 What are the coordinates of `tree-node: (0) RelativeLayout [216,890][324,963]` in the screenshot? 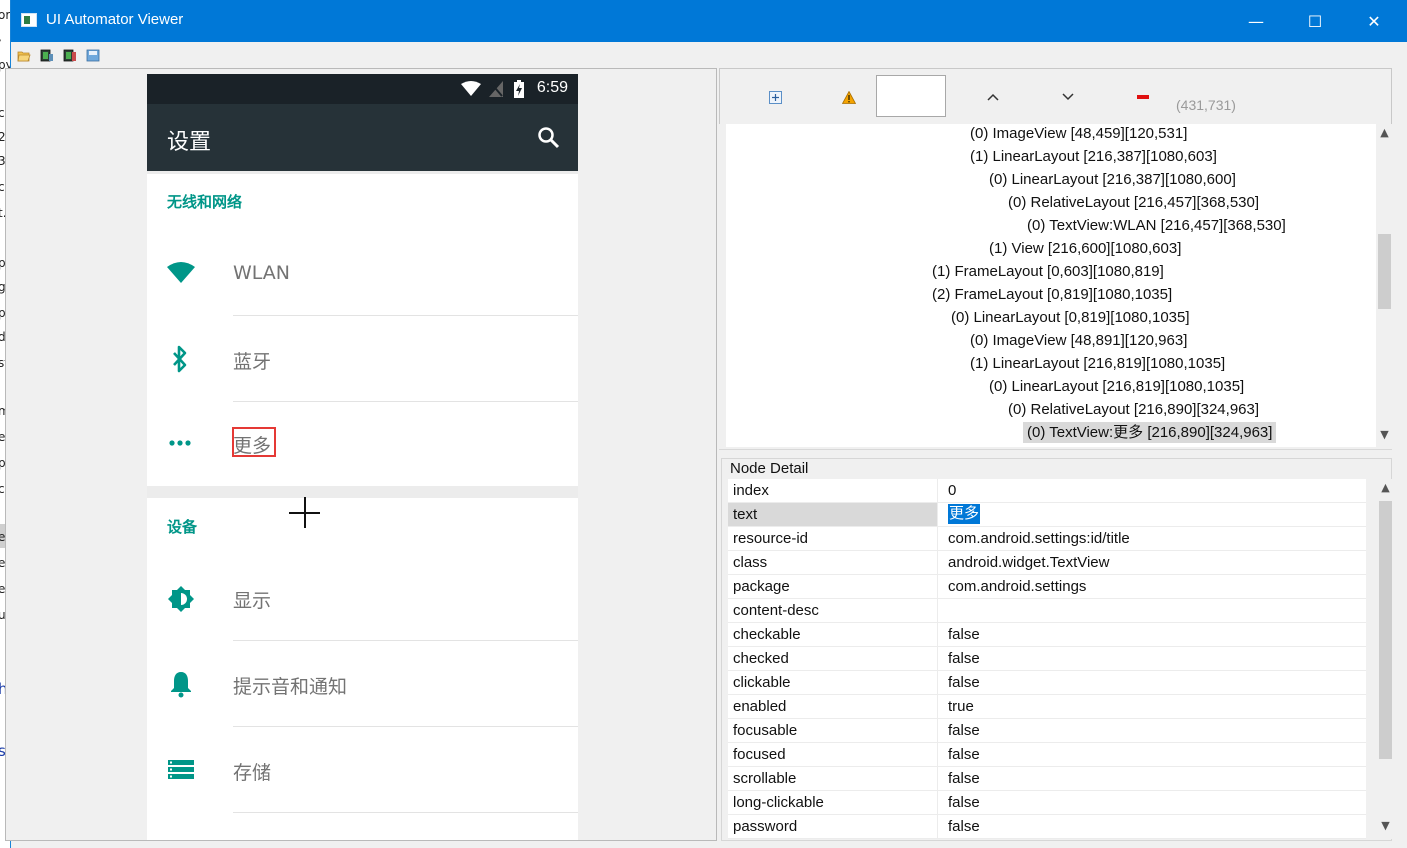 It's located at (1133, 409).